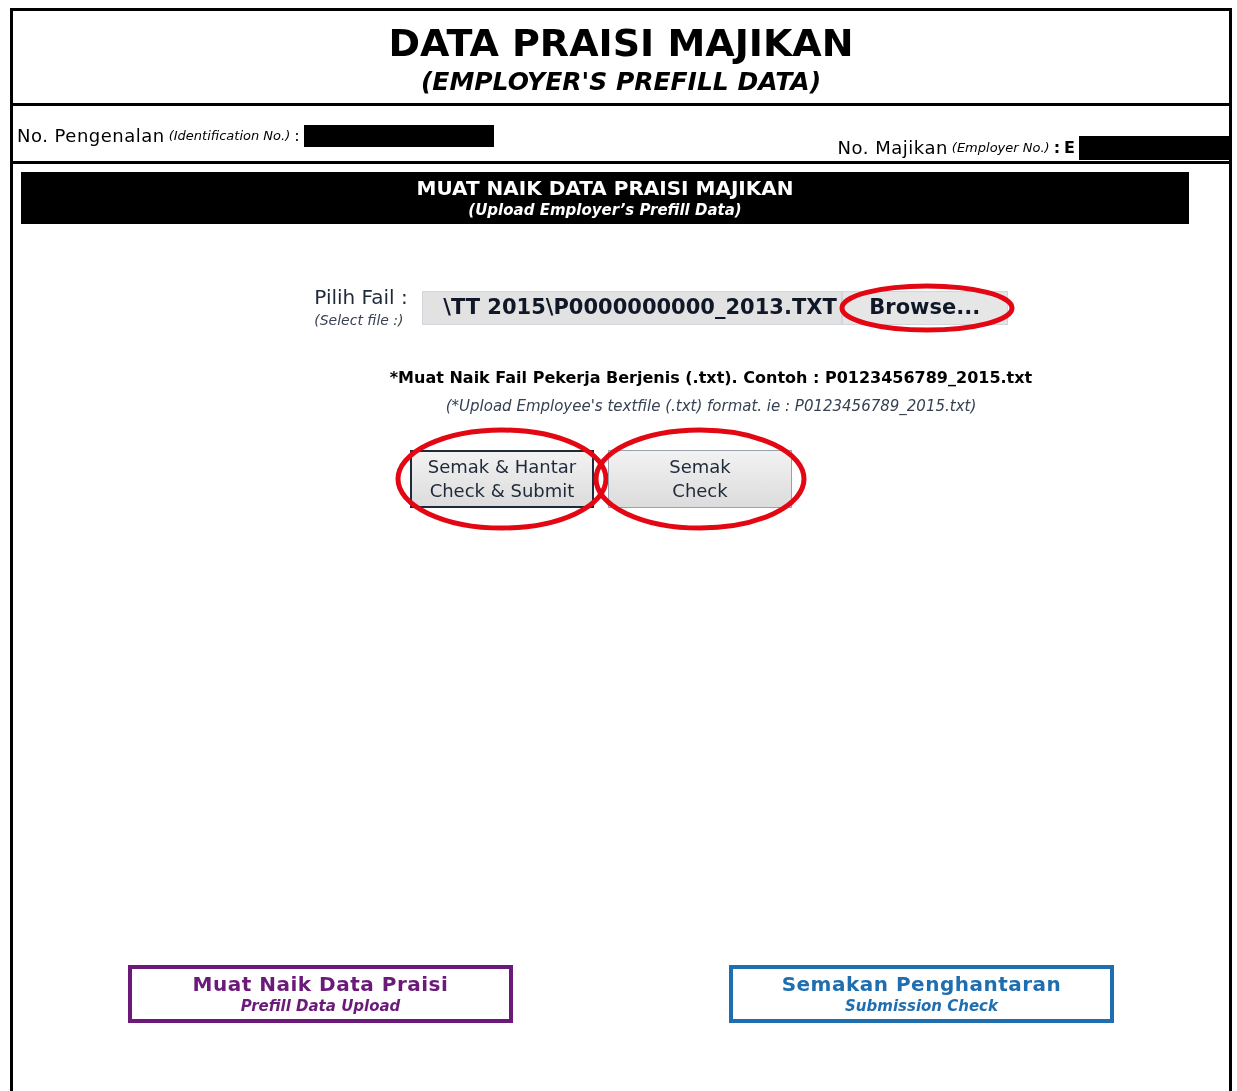  I want to click on navigation-link-box: Semakan Penghantaran Submission Check, so click(921, 994).